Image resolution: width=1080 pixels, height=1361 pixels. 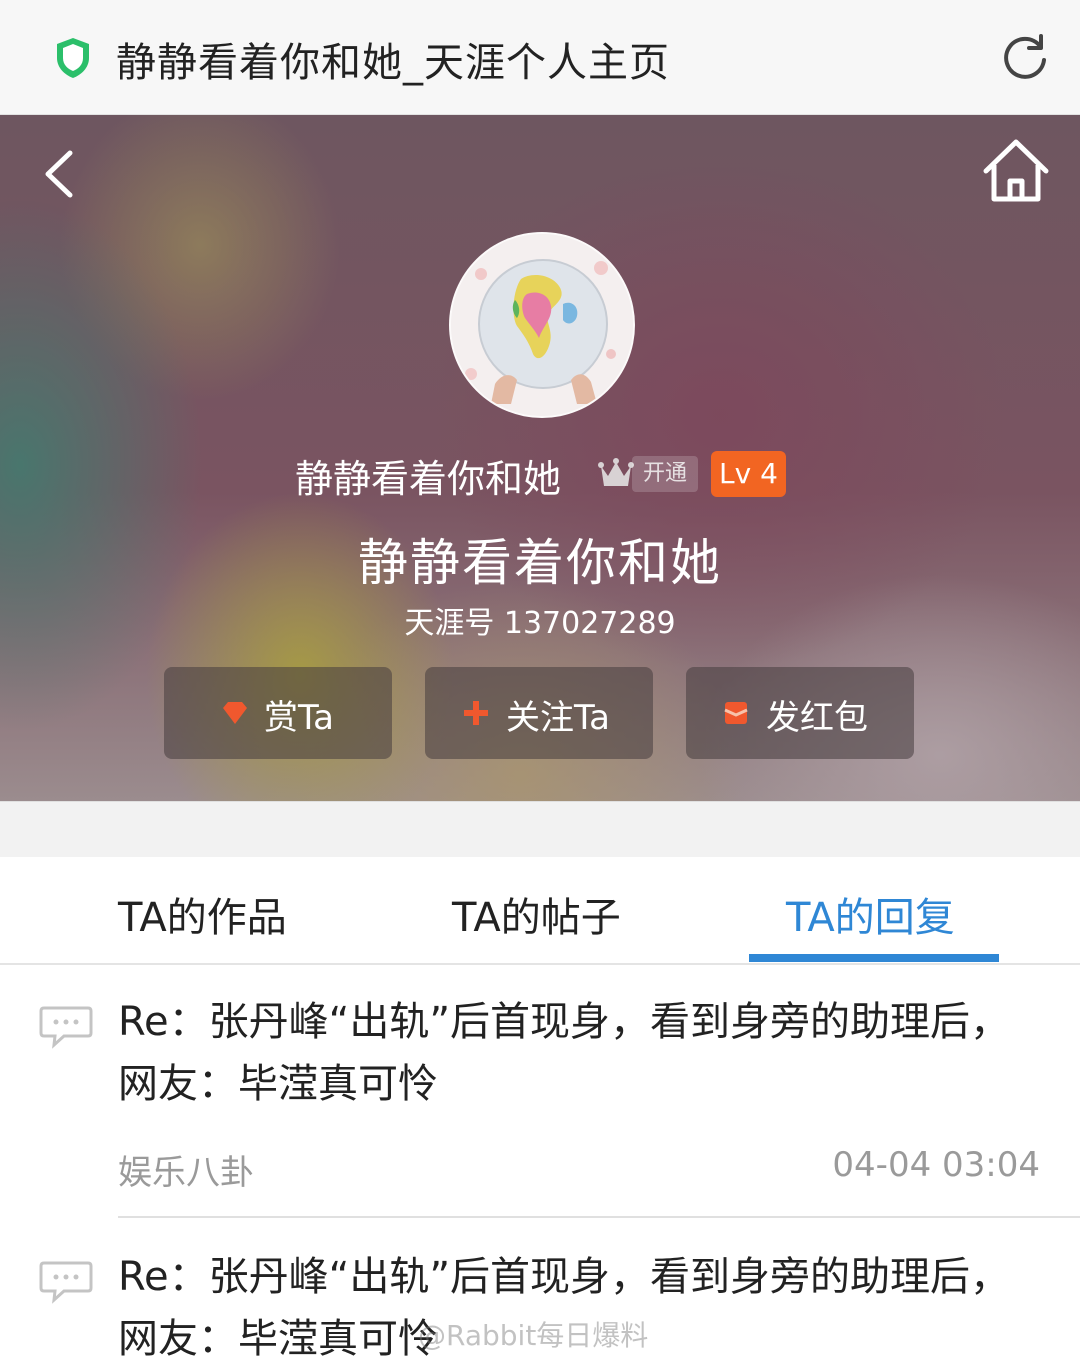 What do you see at coordinates (817, 718) in the screenshot?
I see `red-packet-label: 发红包` at bounding box center [817, 718].